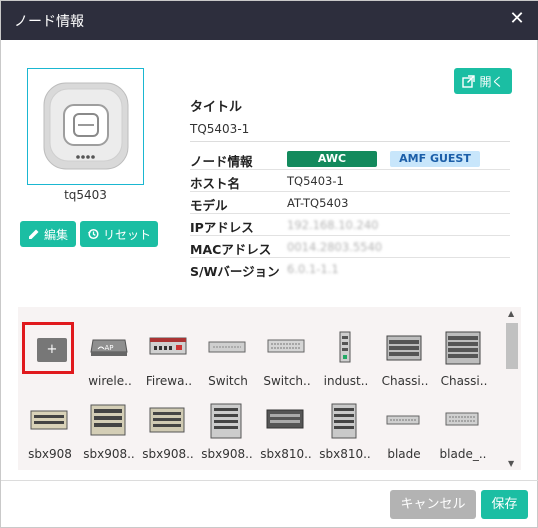 The width and height of the screenshot is (538, 528). I want to click on row-key: IPアドレス, so click(222, 227).